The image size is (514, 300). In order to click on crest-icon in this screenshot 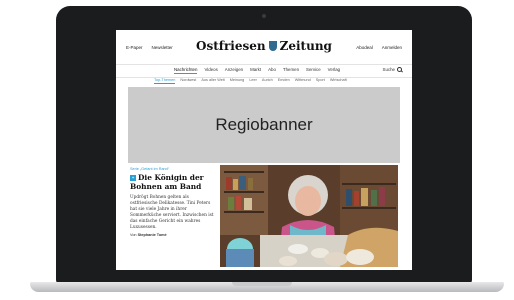, I will do `click(272, 46)`.